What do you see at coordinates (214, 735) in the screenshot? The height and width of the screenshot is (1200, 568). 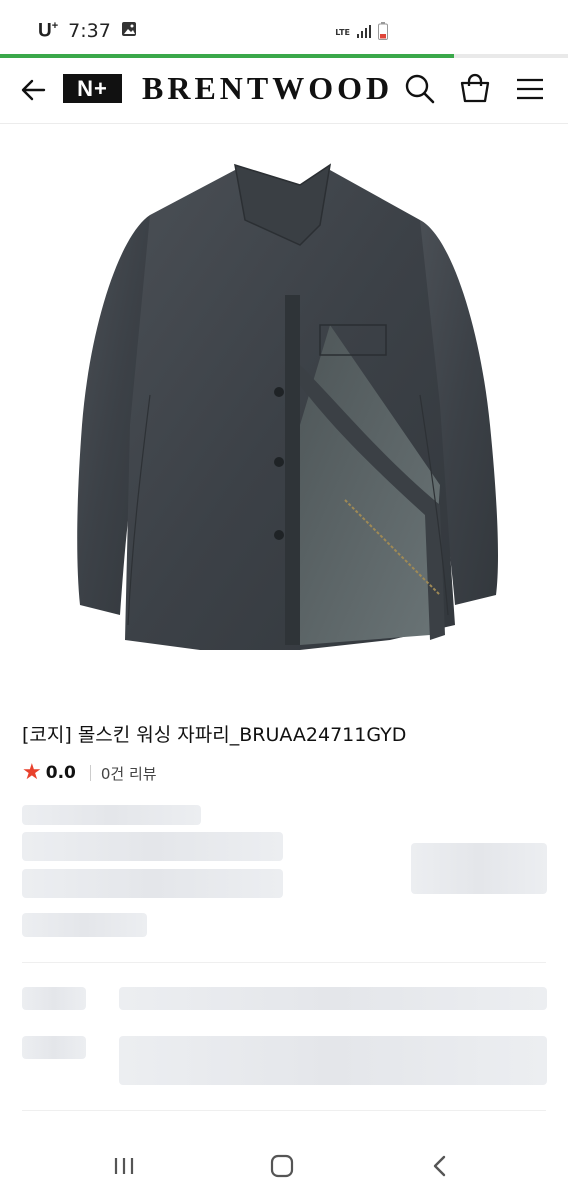 I see `product-title: [코지] 몰스킨 워싱 자파리_BRUAA24711GYD` at bounding box center [214, 735].